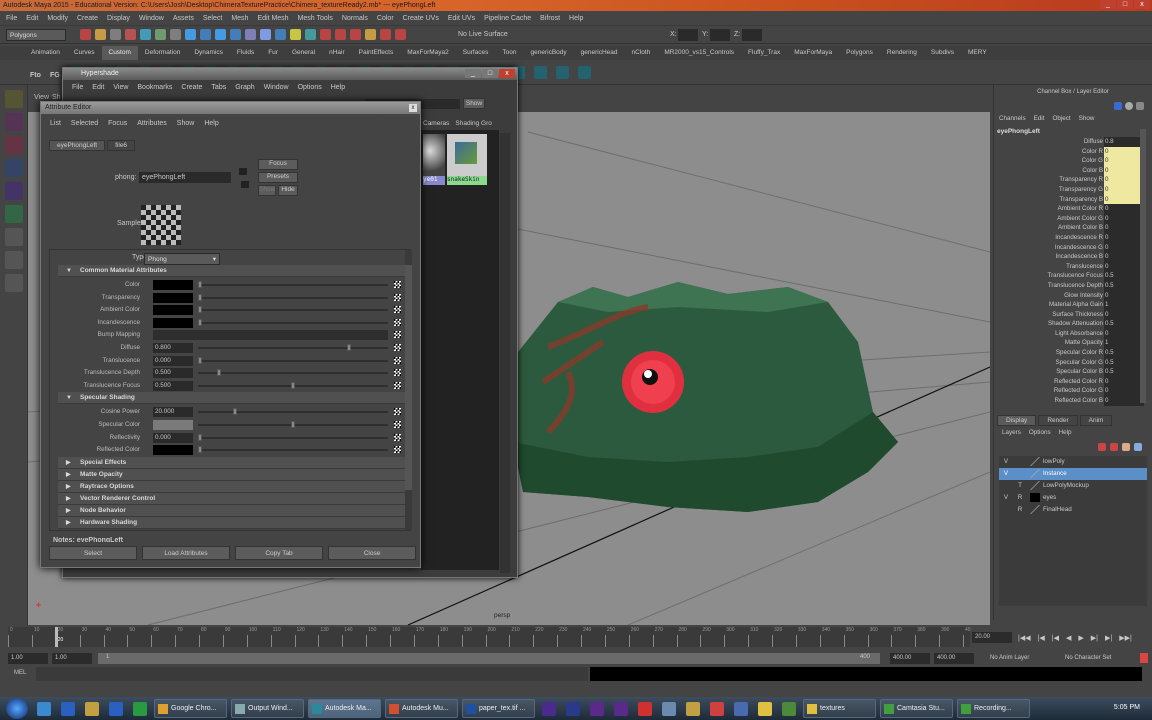 This screenshot has width=1152, height=720. Describe the element at coordinates (992, 637) in the screenshot. I see `current-time-field: 20.00` at that location.